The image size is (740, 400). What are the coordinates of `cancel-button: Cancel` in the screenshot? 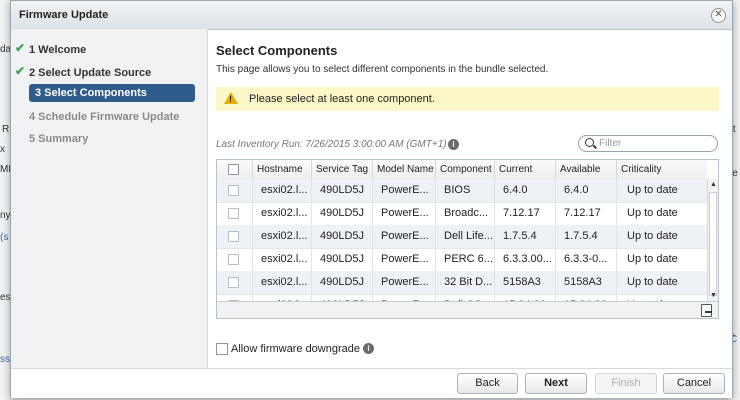 It's located at (694, 383).